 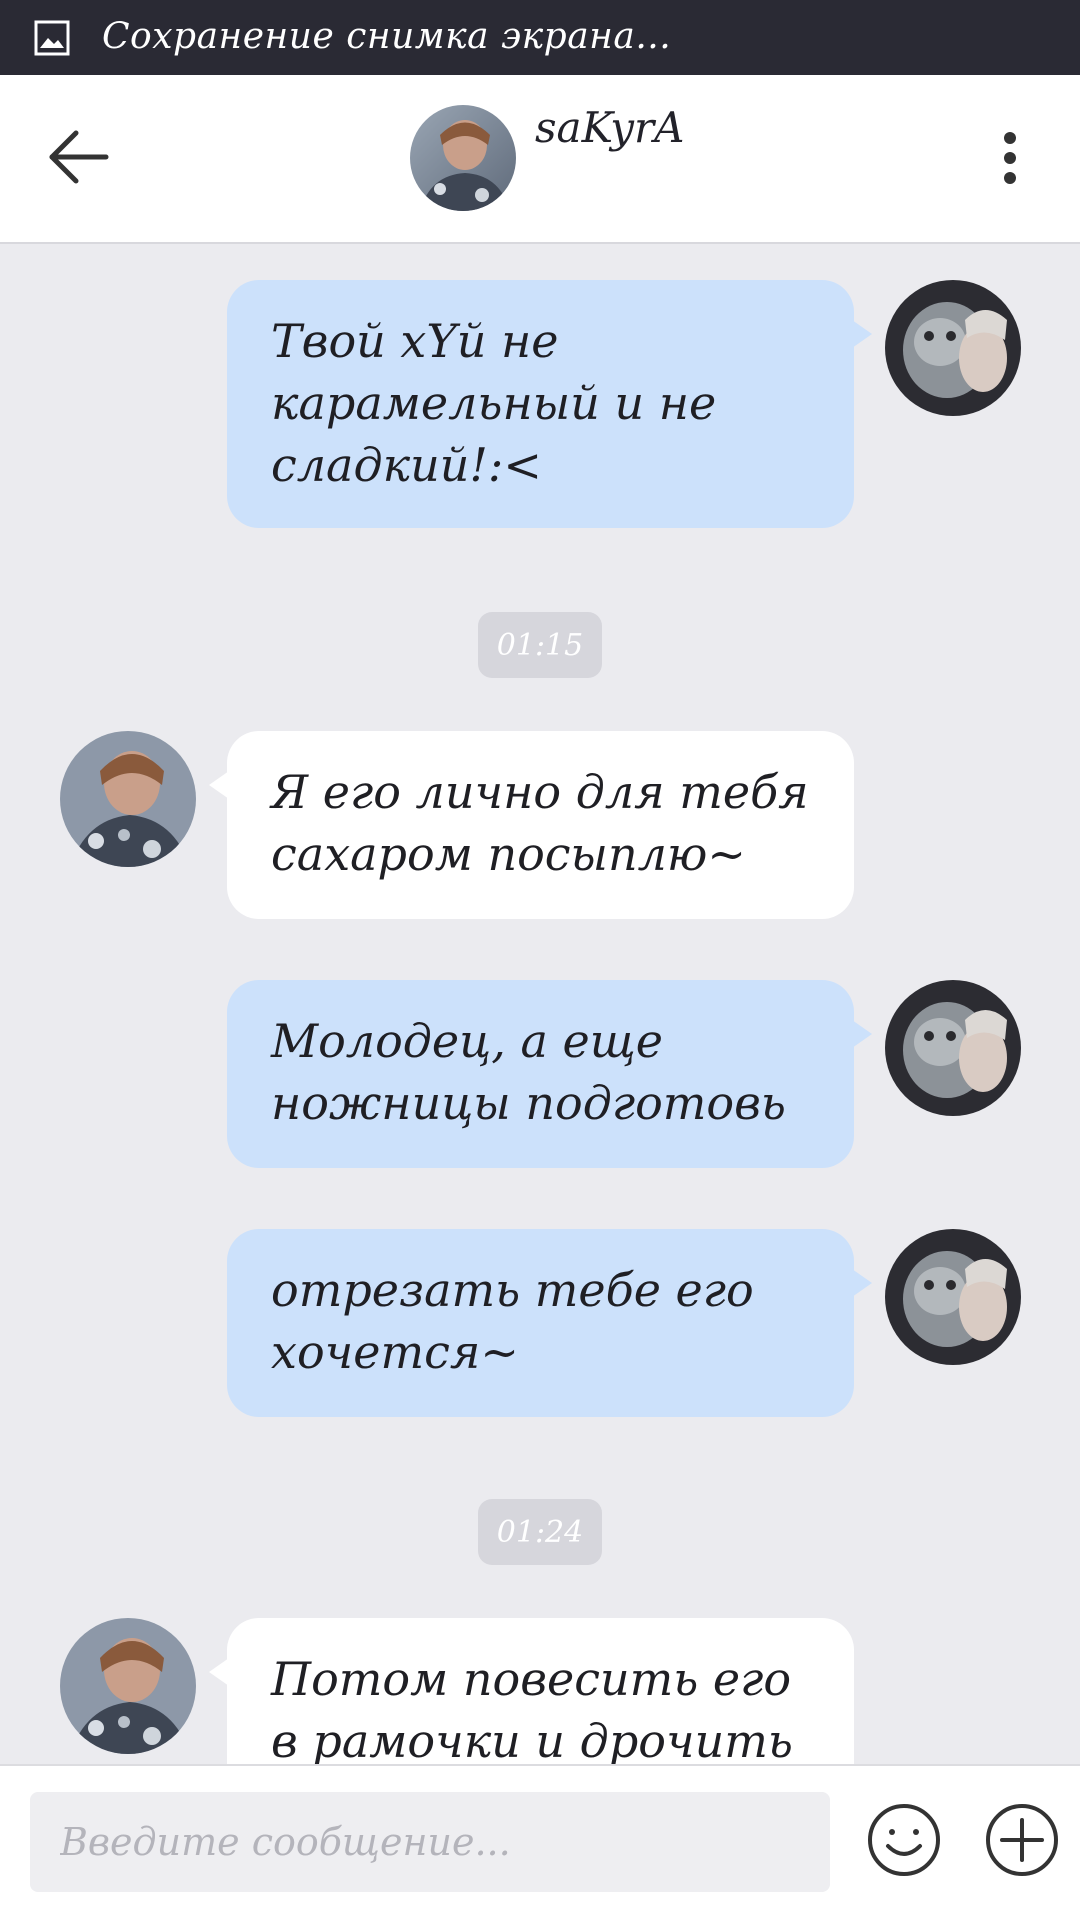 I want to click on message-bubble-outgoing: Твой хYй не карамельный и не сладкий!:<, so click(x=549, y=404).